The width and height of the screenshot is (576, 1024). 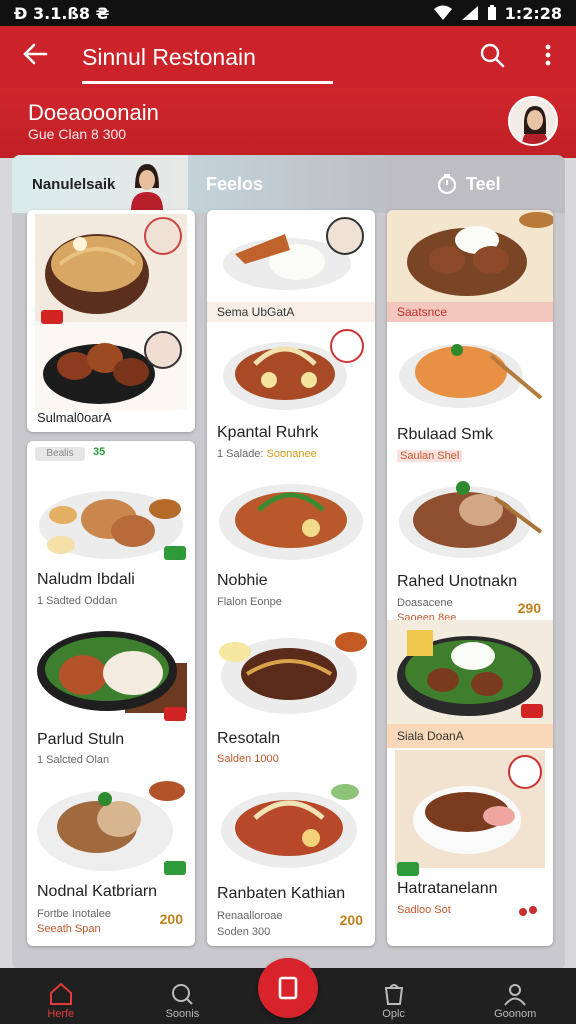 What do you see at coordinates (442, 12) in the screenshot?
I see `wifi-icon` at bounding box center [442, 12].